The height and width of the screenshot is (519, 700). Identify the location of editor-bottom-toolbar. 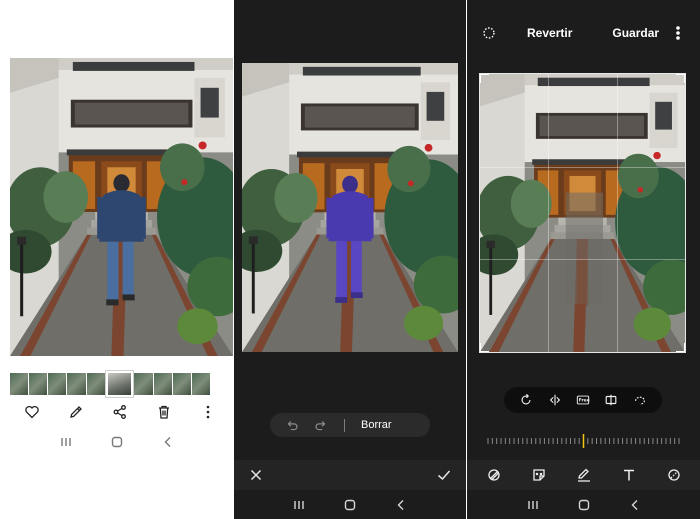
(583, 475).